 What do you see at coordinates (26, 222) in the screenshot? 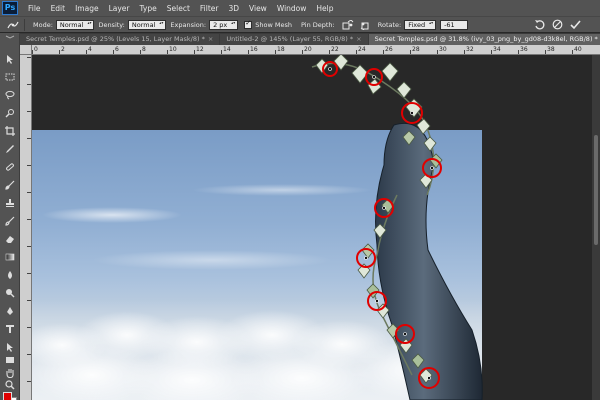
I see `vertical-ruler` at bounding box center [26, 222].